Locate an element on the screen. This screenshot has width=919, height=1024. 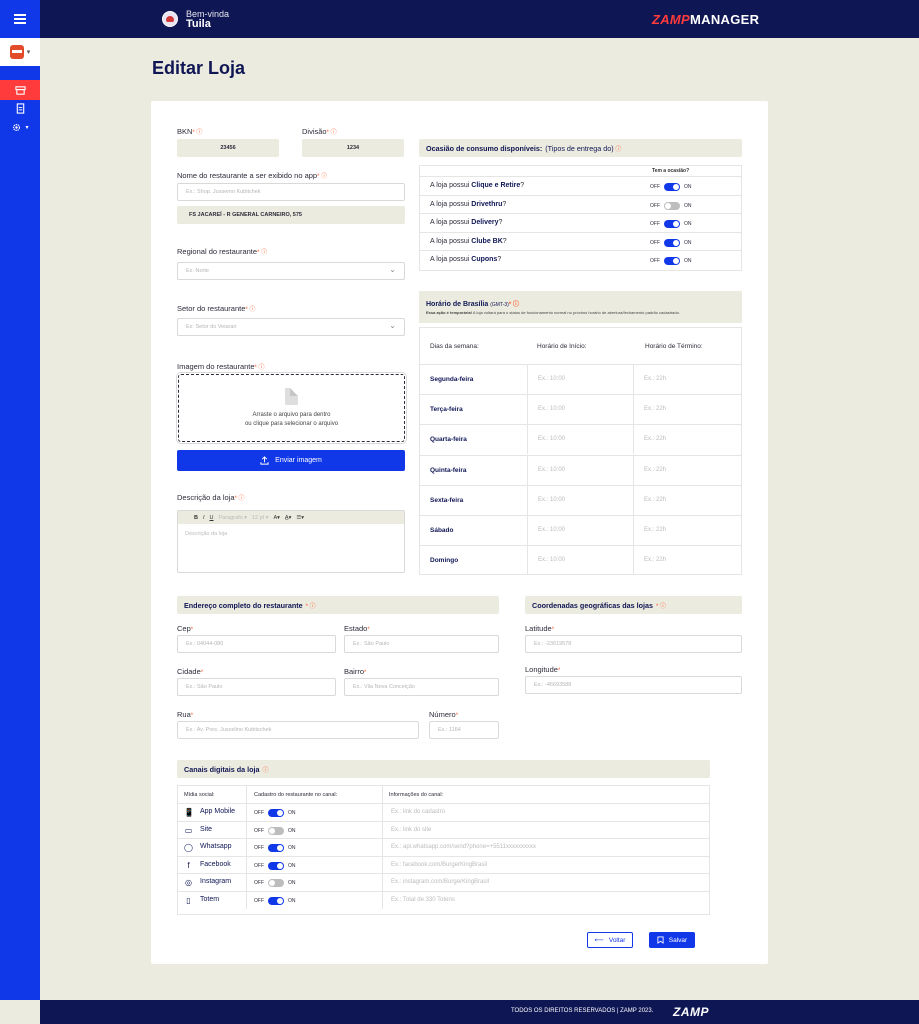
endereco-header: Endereço completo do restaurante * ⓘ is located at coordinates (338, 605).